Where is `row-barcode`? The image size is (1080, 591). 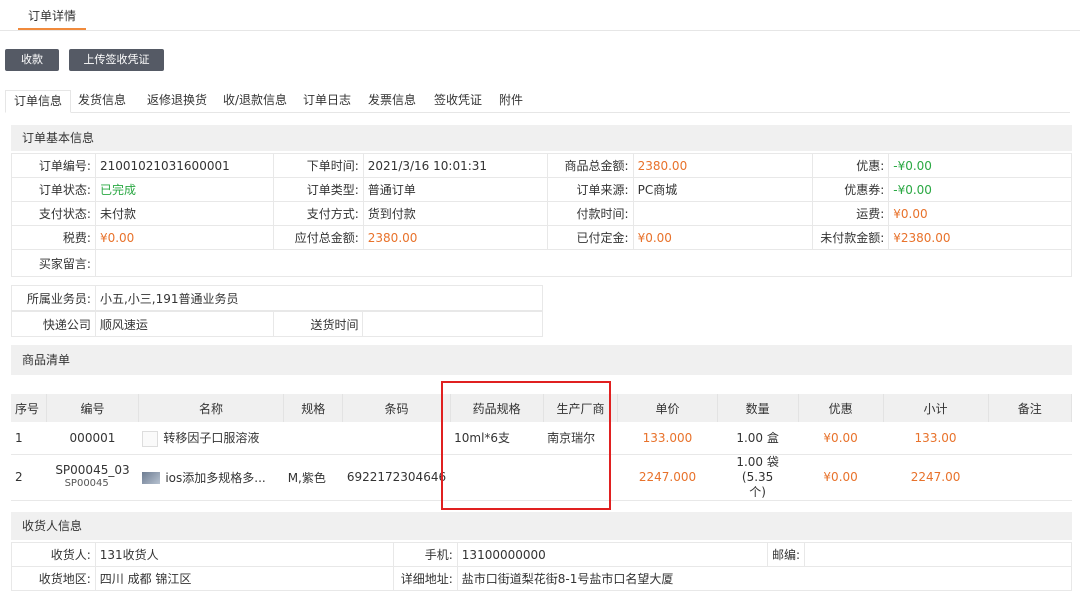
row-barcode is located at coordinates (396, 438).